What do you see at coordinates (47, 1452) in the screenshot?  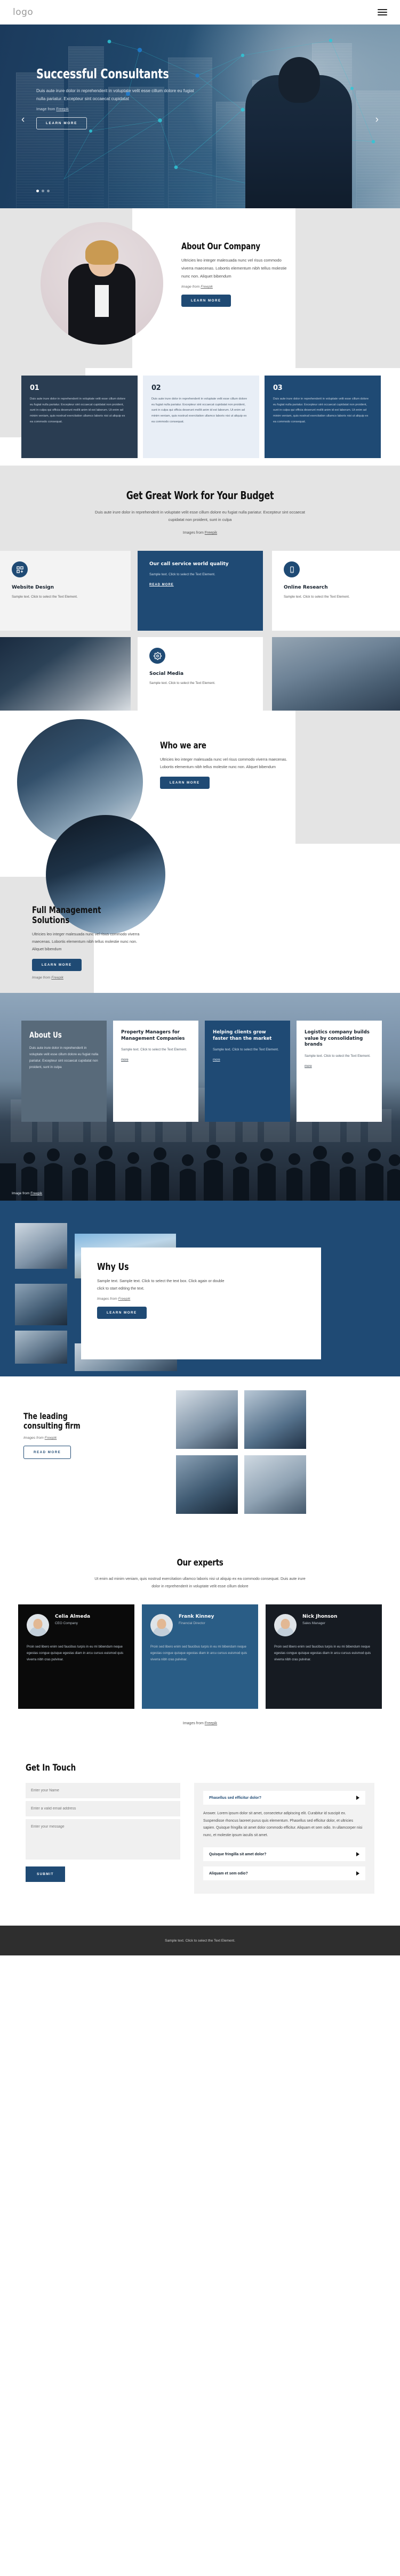 I see `leading-read-more-button: READ MORE` at bounding box center [47, 1452].